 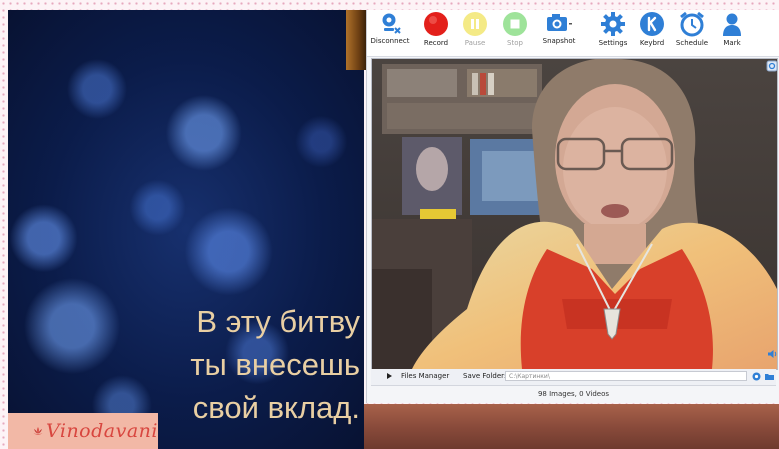 I want to click on channel-logo: Vinodavani, so click(x=83, y=431).